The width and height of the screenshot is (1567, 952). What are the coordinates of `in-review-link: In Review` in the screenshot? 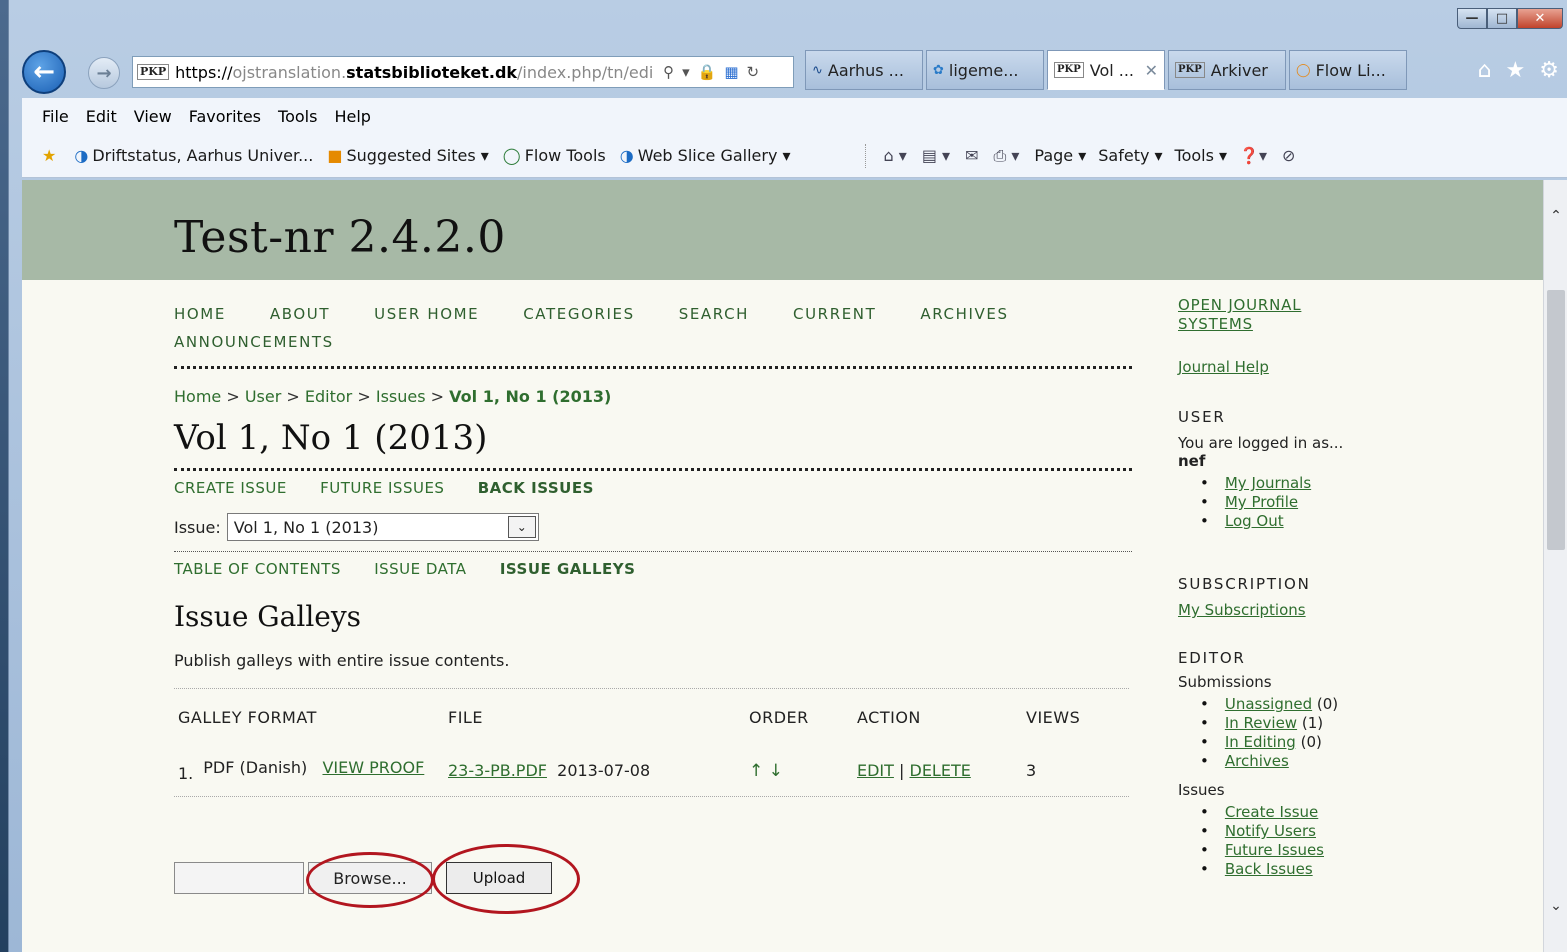 It's located at (1261, 723).